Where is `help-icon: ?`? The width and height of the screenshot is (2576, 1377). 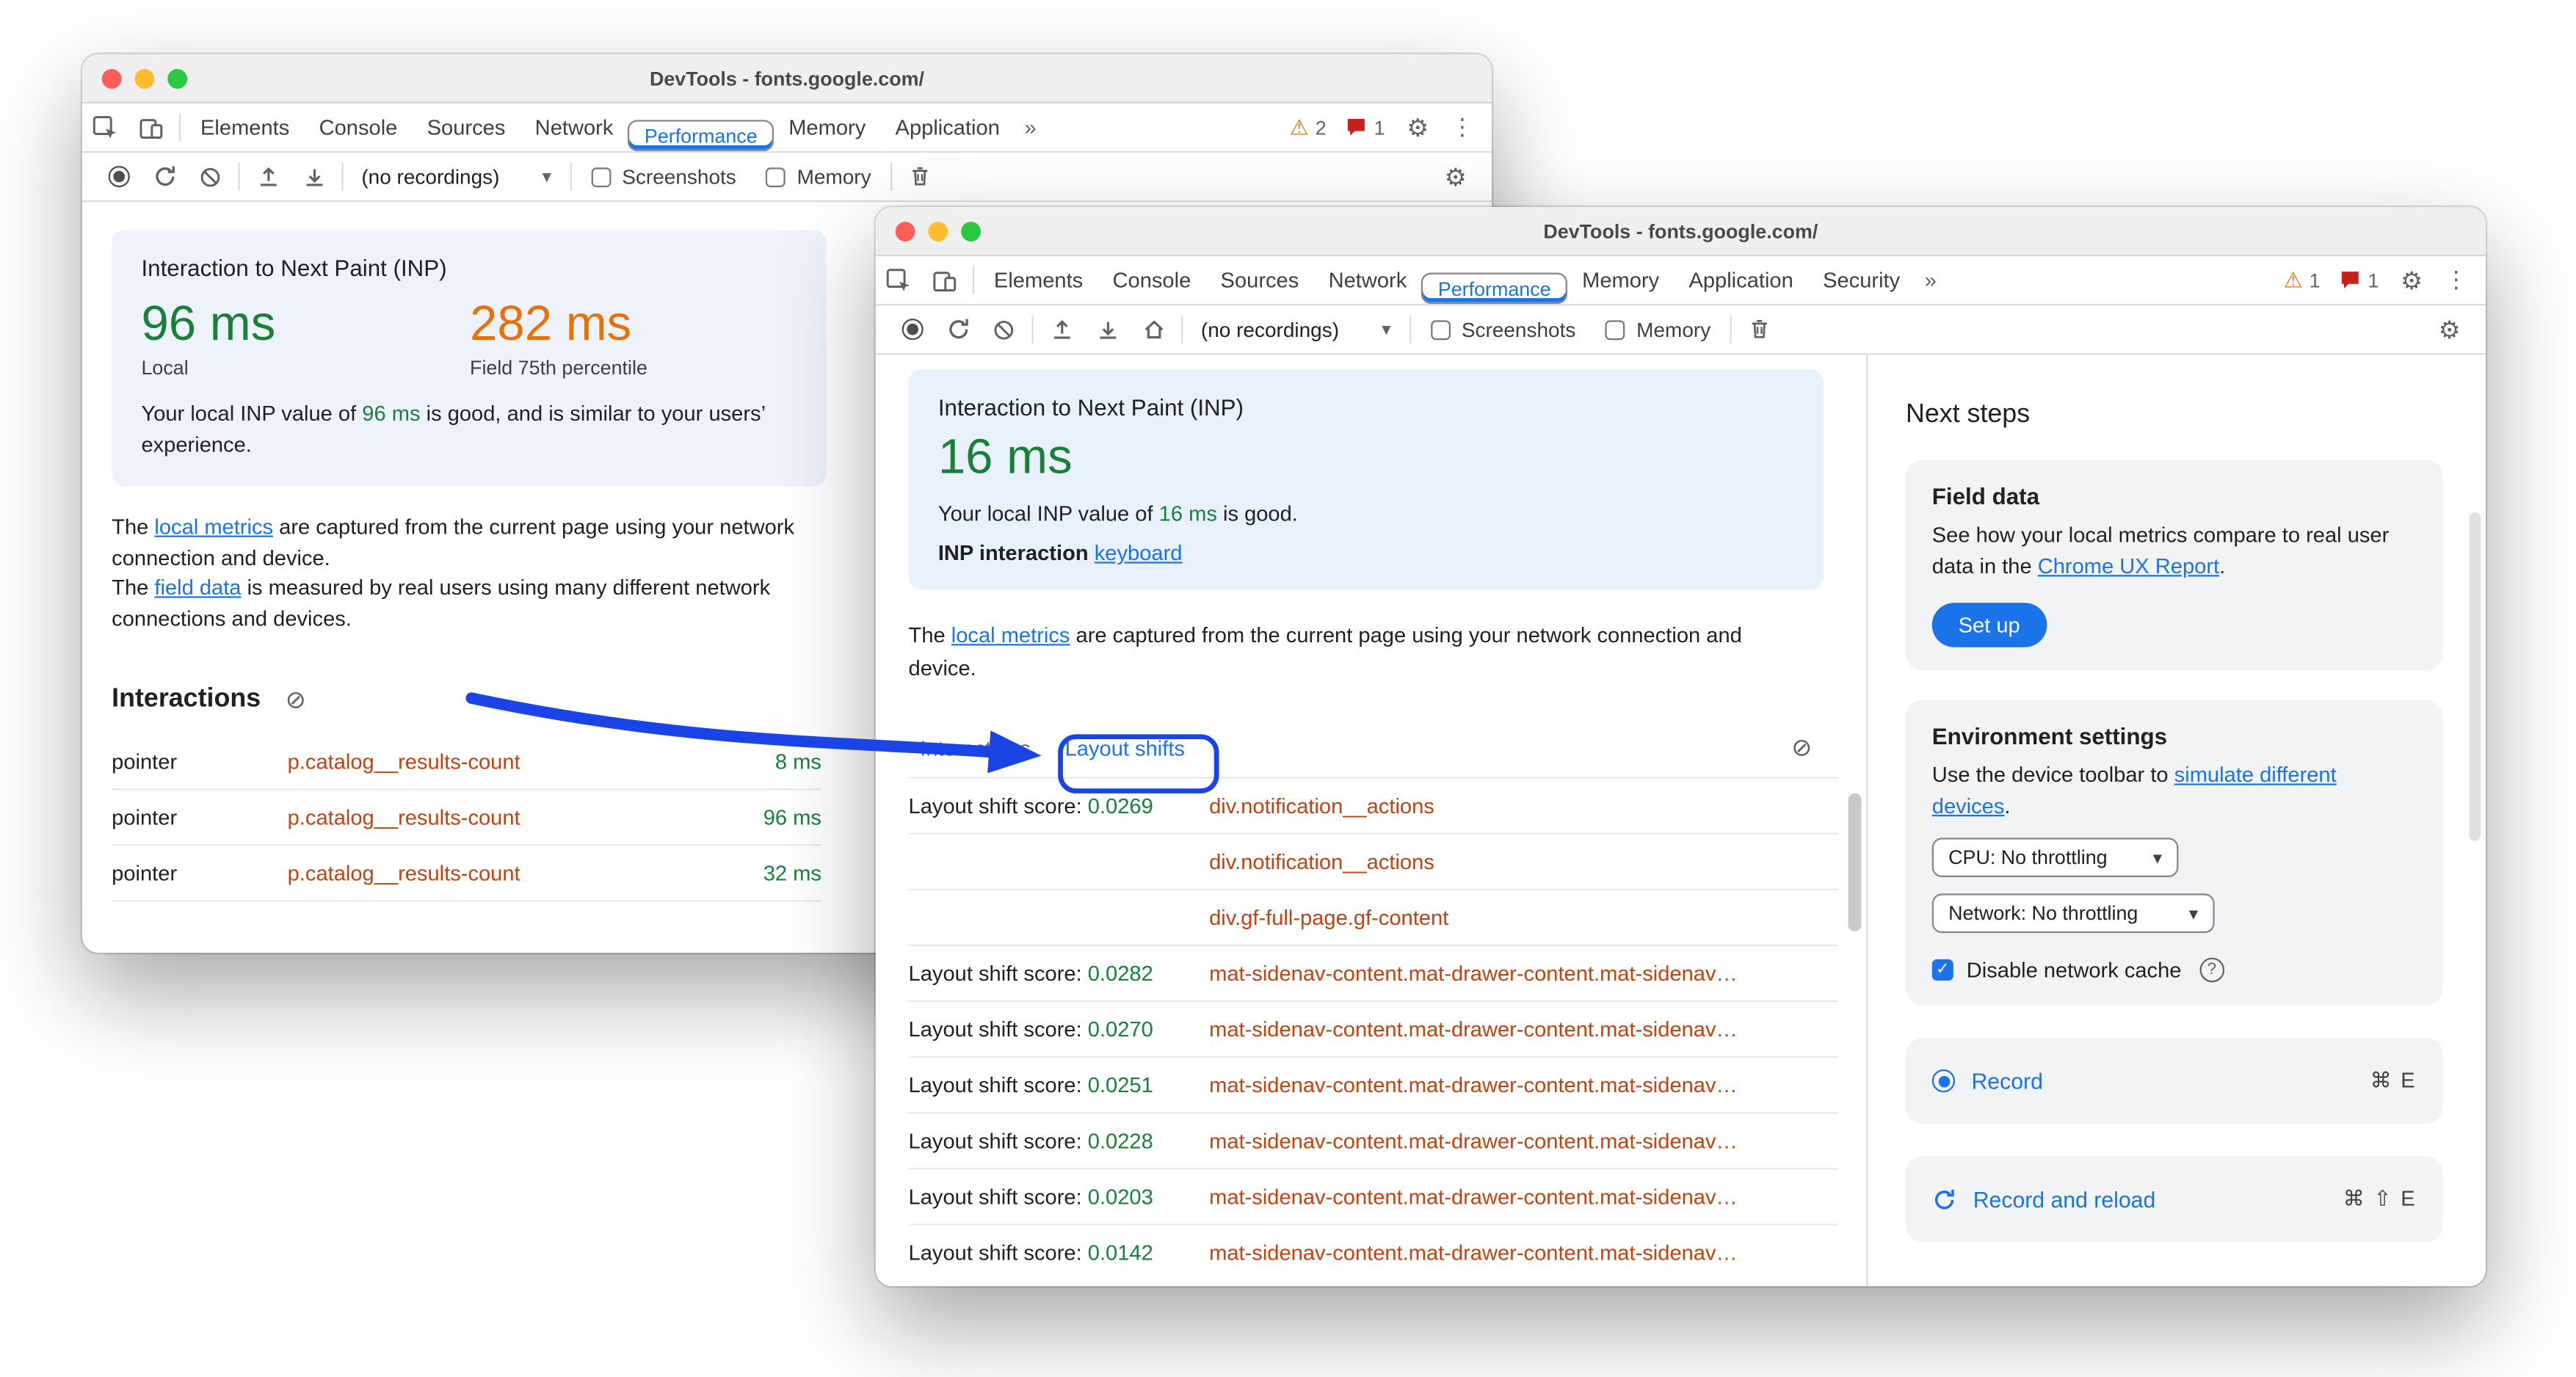 help-icon: ? is located at coordinates (2212, 971).